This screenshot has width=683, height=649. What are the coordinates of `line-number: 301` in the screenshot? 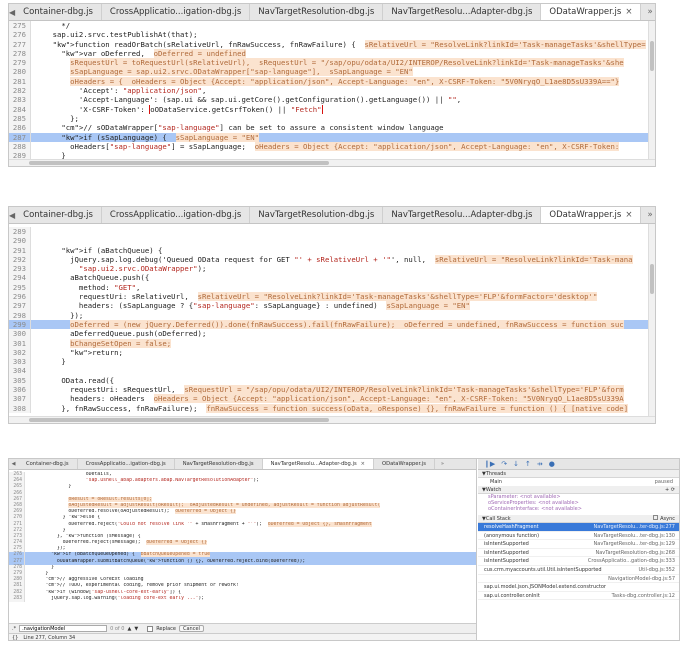 It's located at (20, 343).